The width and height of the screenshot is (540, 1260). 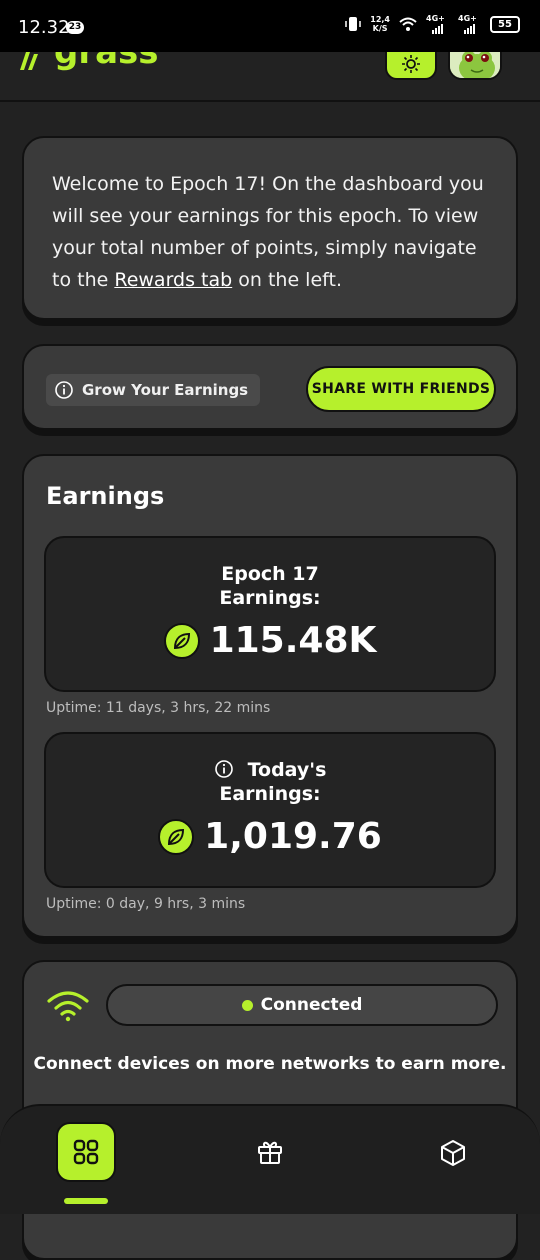 I want to click on vibrate-icon, so click(x=353, y=24).